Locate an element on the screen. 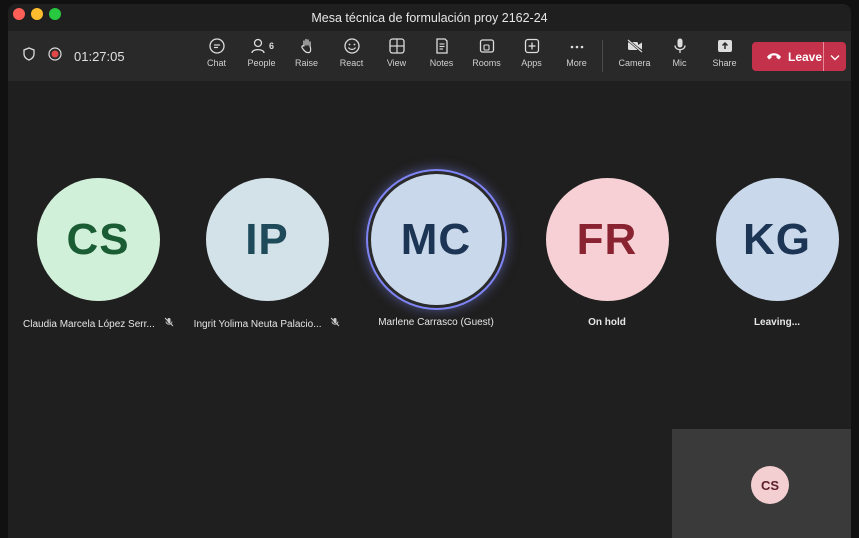 This screenshot has width=859, height=538. participant-tile: MC Marlene Carrasco (Guest) is located at coordinates (436, 251).